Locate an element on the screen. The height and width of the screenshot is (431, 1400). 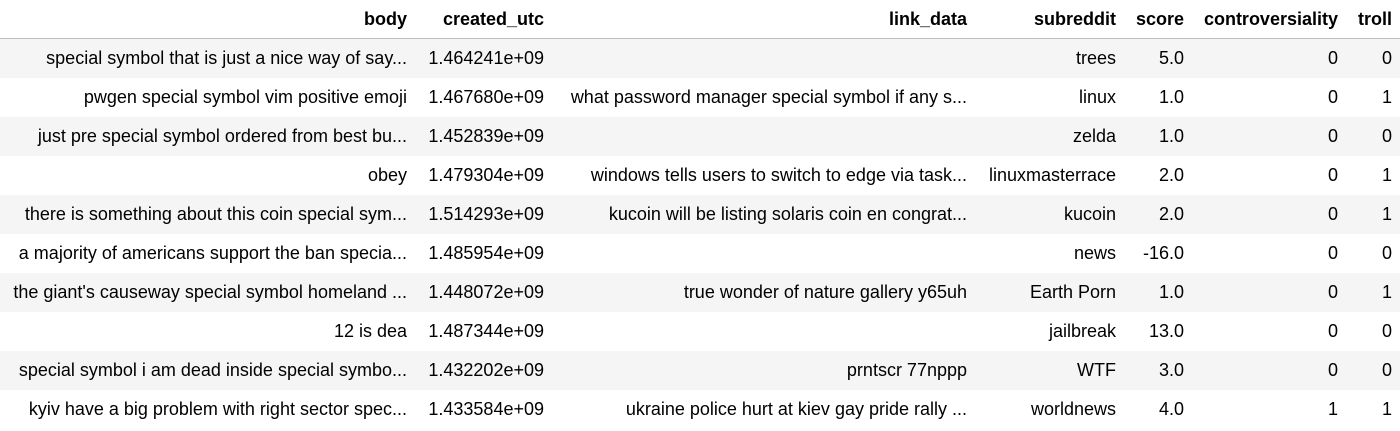
column-header-troll: troll is located at coordinates (1373, 19).